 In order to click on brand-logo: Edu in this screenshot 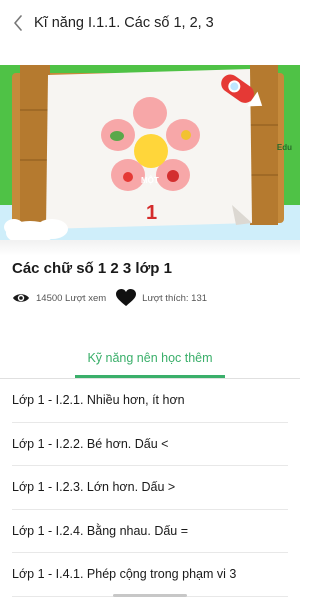, I will do `click(284, 147)`.